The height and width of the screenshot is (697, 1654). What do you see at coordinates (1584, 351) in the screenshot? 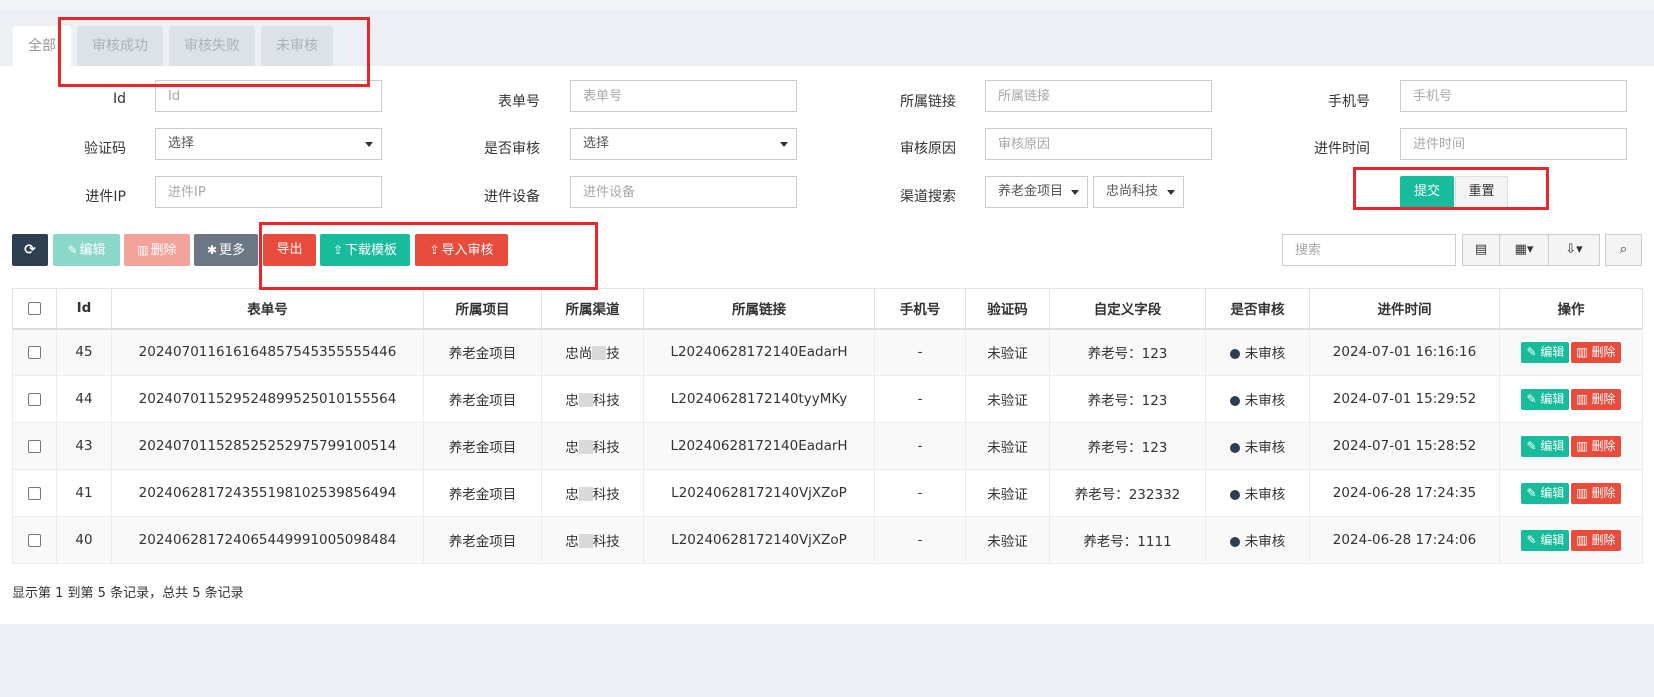
I see `trash-icon: ▥` at bounding box center [1584, 351].